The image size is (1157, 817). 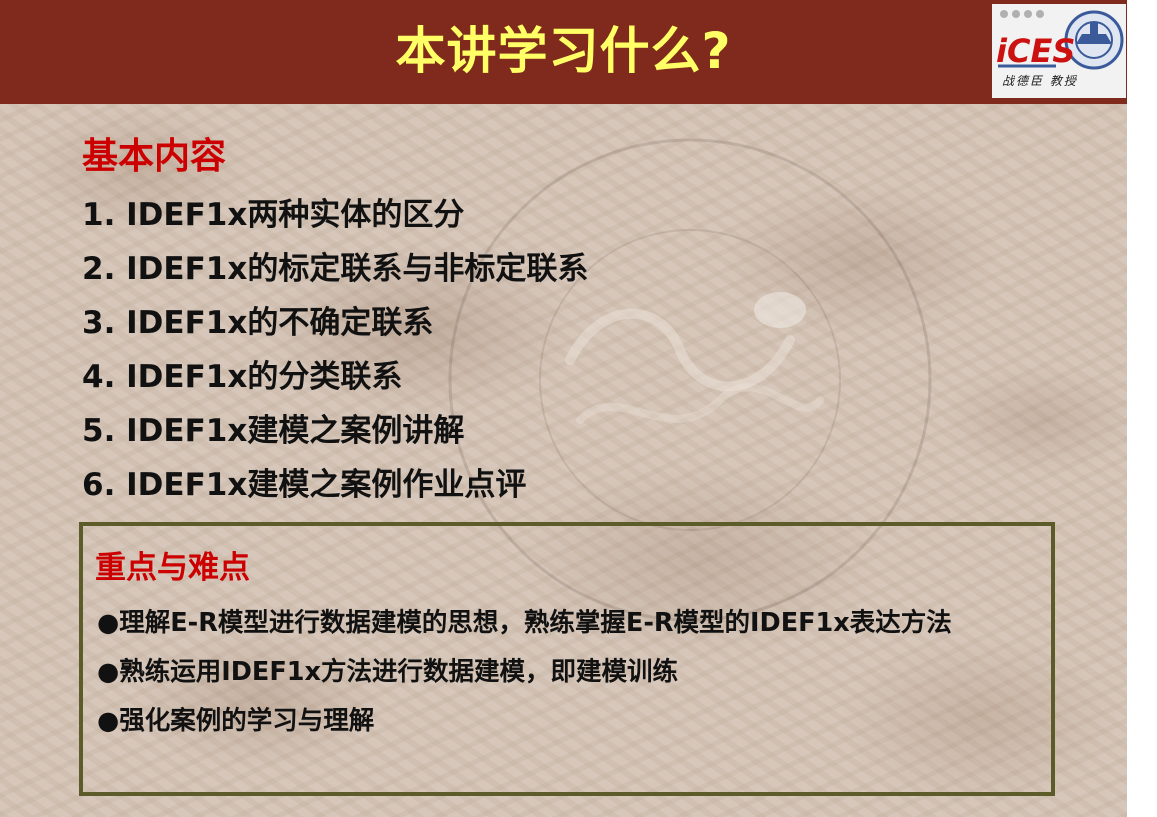 What do you see at coordinates (335, 269) in the screenshot?
I see `list-item: 2. IDEF1x的标定联系与非标定联系` at bounding box center [335, 269].